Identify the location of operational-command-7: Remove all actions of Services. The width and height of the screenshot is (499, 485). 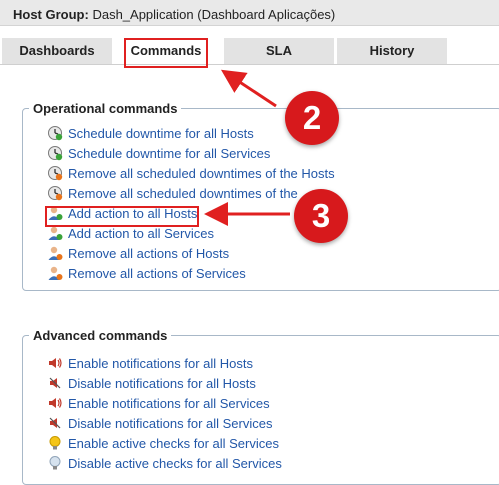
(191, 273).